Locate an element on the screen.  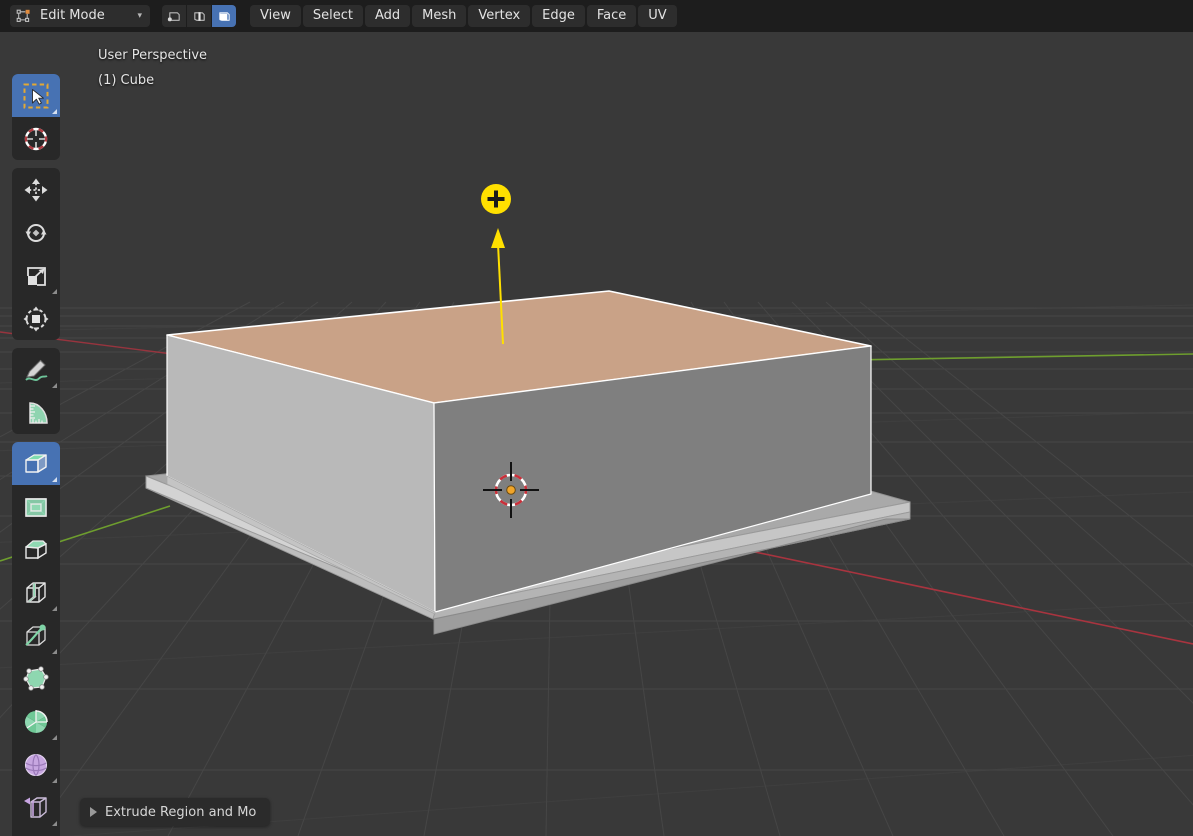
tweak-select-box-tool is located at coordinates (36, 95).